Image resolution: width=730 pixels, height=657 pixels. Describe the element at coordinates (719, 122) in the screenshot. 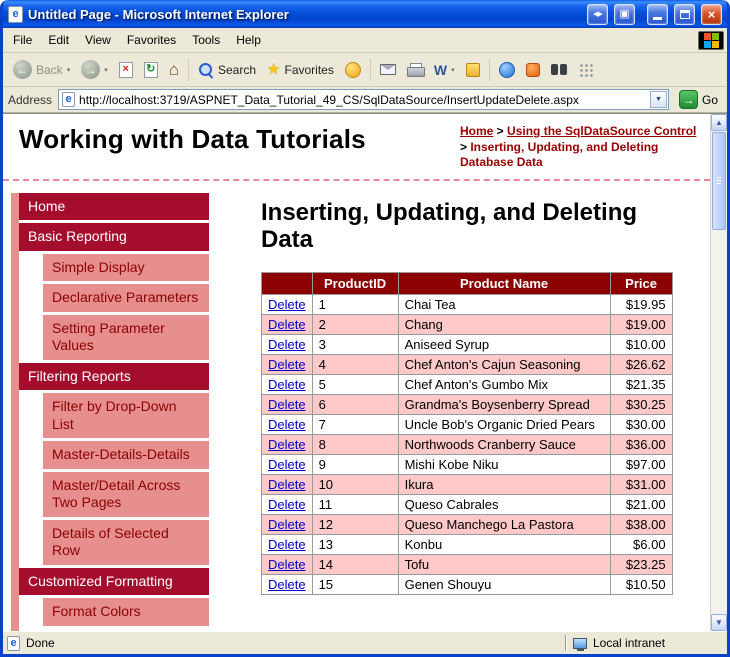

I see `scroll-up-button: ▲` at that location.